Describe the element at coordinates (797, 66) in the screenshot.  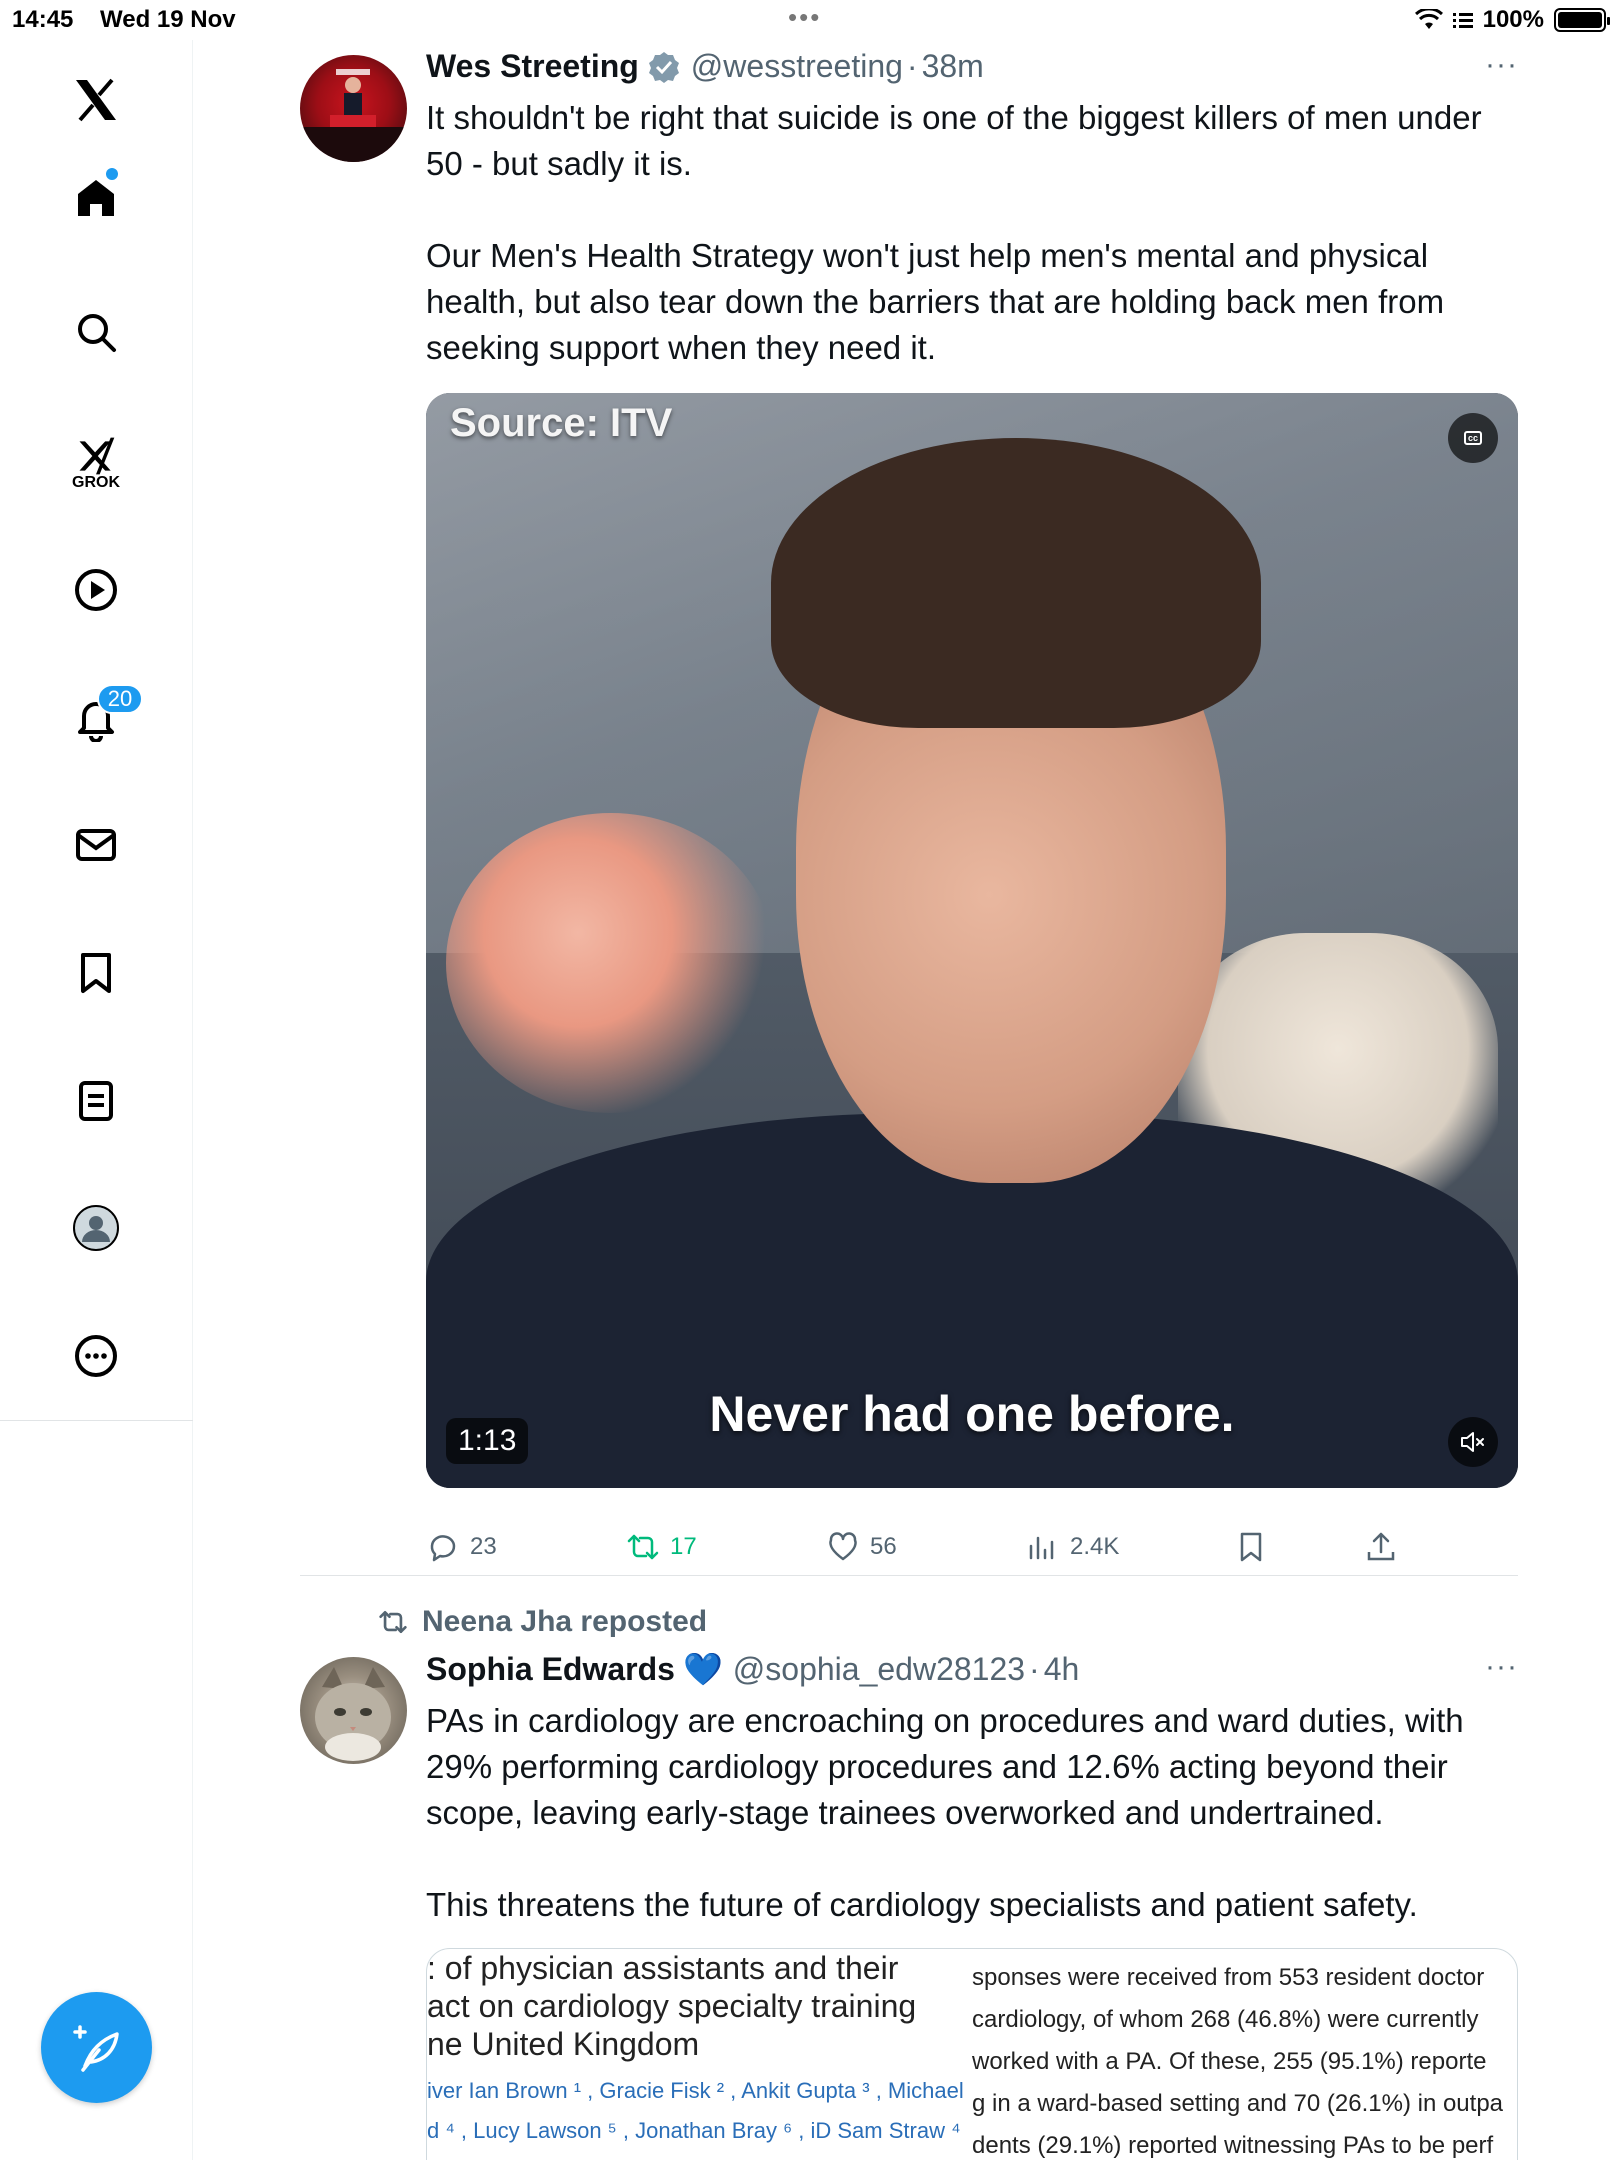
I see `author-handle: @wesstreeting` at that location.